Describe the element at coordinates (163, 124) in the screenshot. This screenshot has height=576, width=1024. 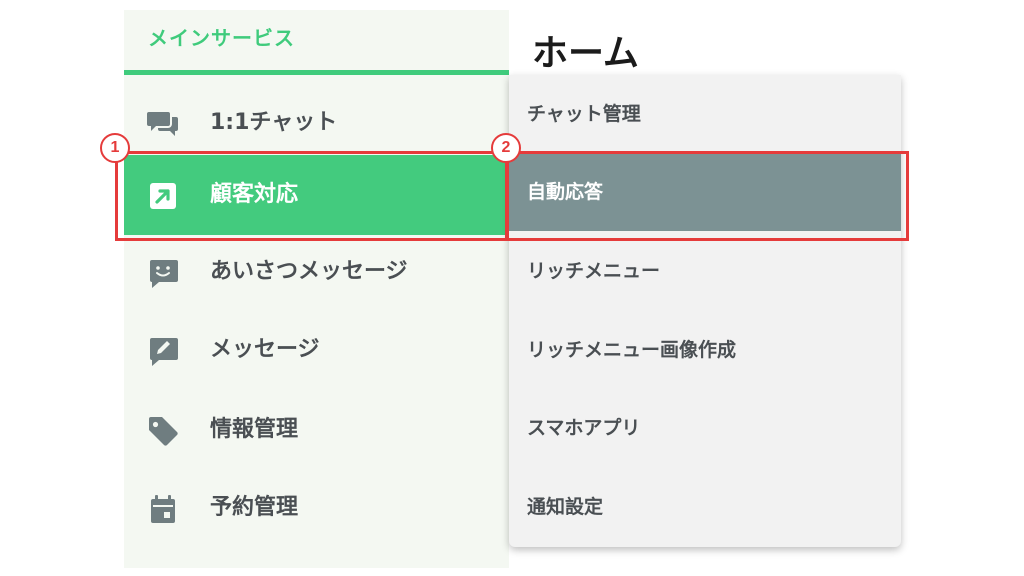
I see `chat-bubbles-icon` at that location.